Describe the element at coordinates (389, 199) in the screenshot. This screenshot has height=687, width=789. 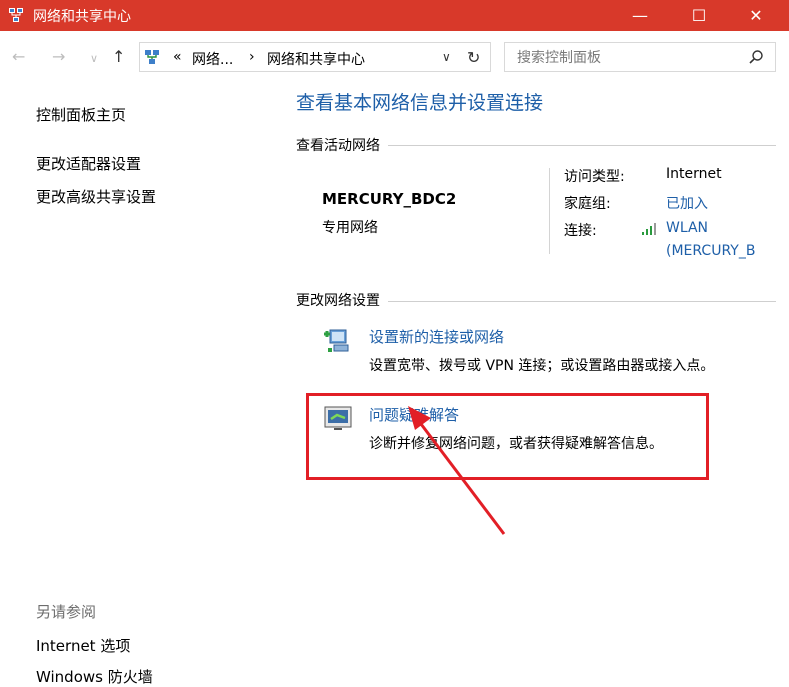
I see `network-name: MERCURY_BDC2` at that location.